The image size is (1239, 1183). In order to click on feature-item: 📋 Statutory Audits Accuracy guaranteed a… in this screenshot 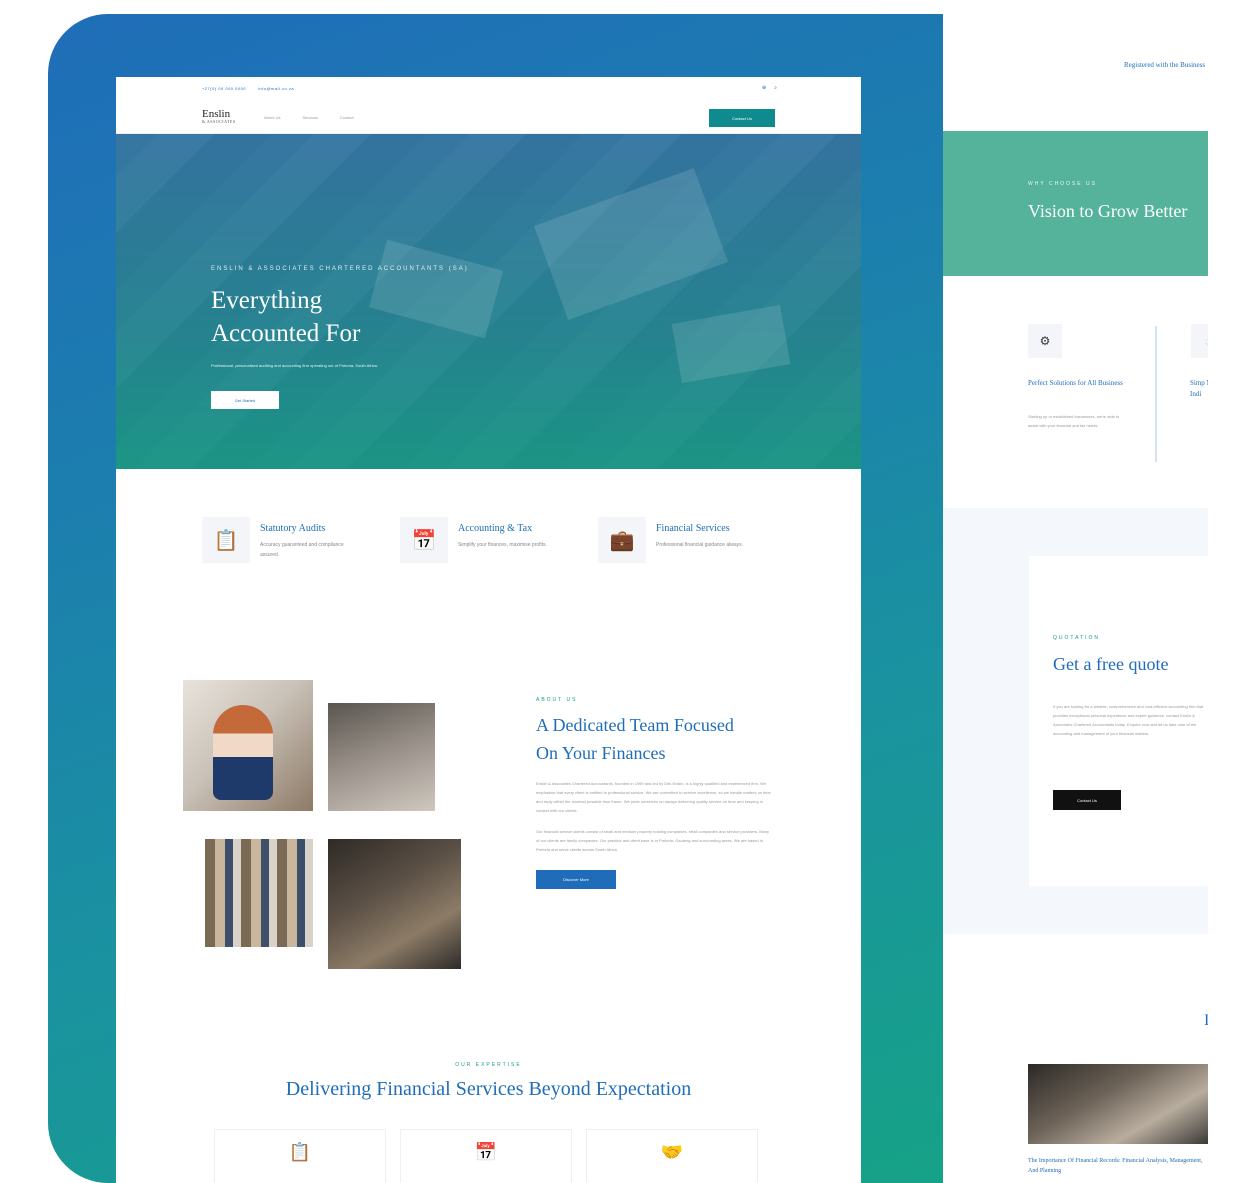, I will do `click(282, 540)`.